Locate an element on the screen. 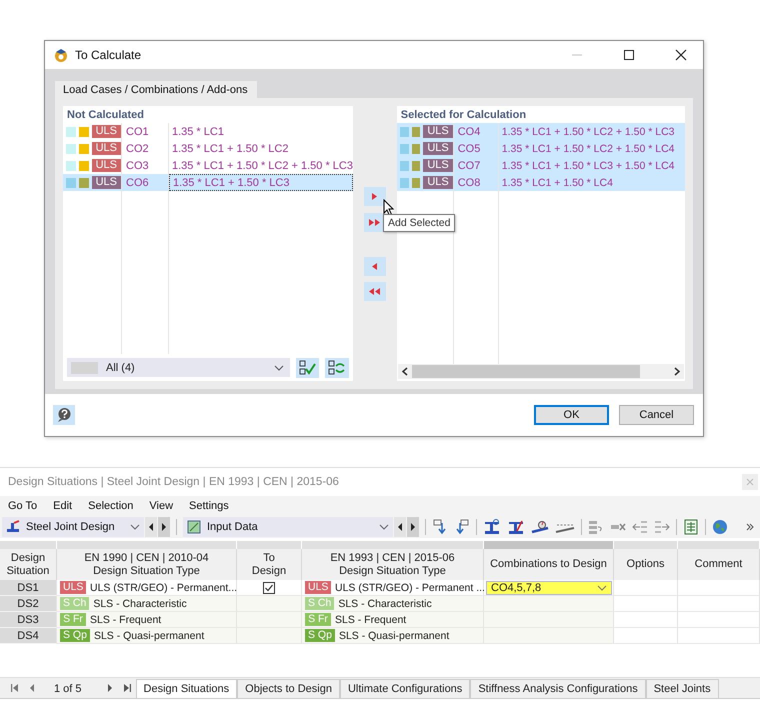  combination-name: CO7 is located at coordinates (468, 166).